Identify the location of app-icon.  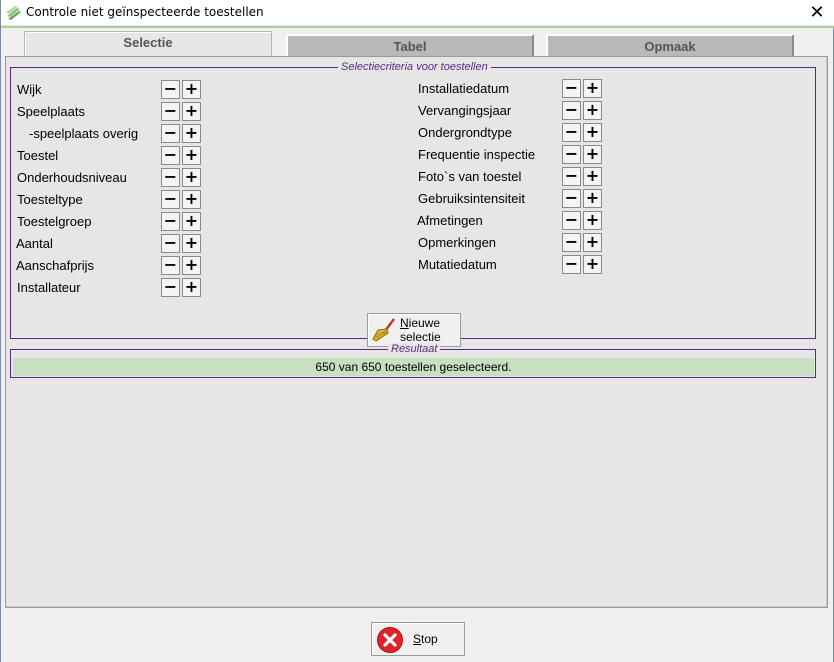
(13, 13).